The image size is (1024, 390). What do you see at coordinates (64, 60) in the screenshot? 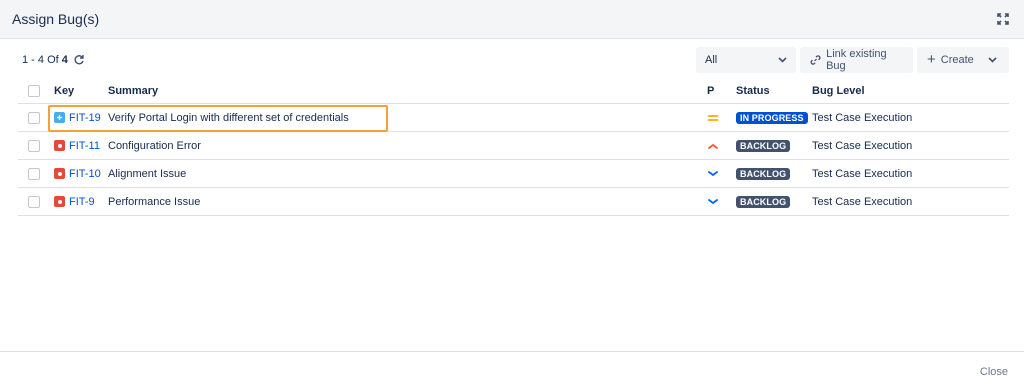
I see `count-total: 4` at bounding box center [64, 60].